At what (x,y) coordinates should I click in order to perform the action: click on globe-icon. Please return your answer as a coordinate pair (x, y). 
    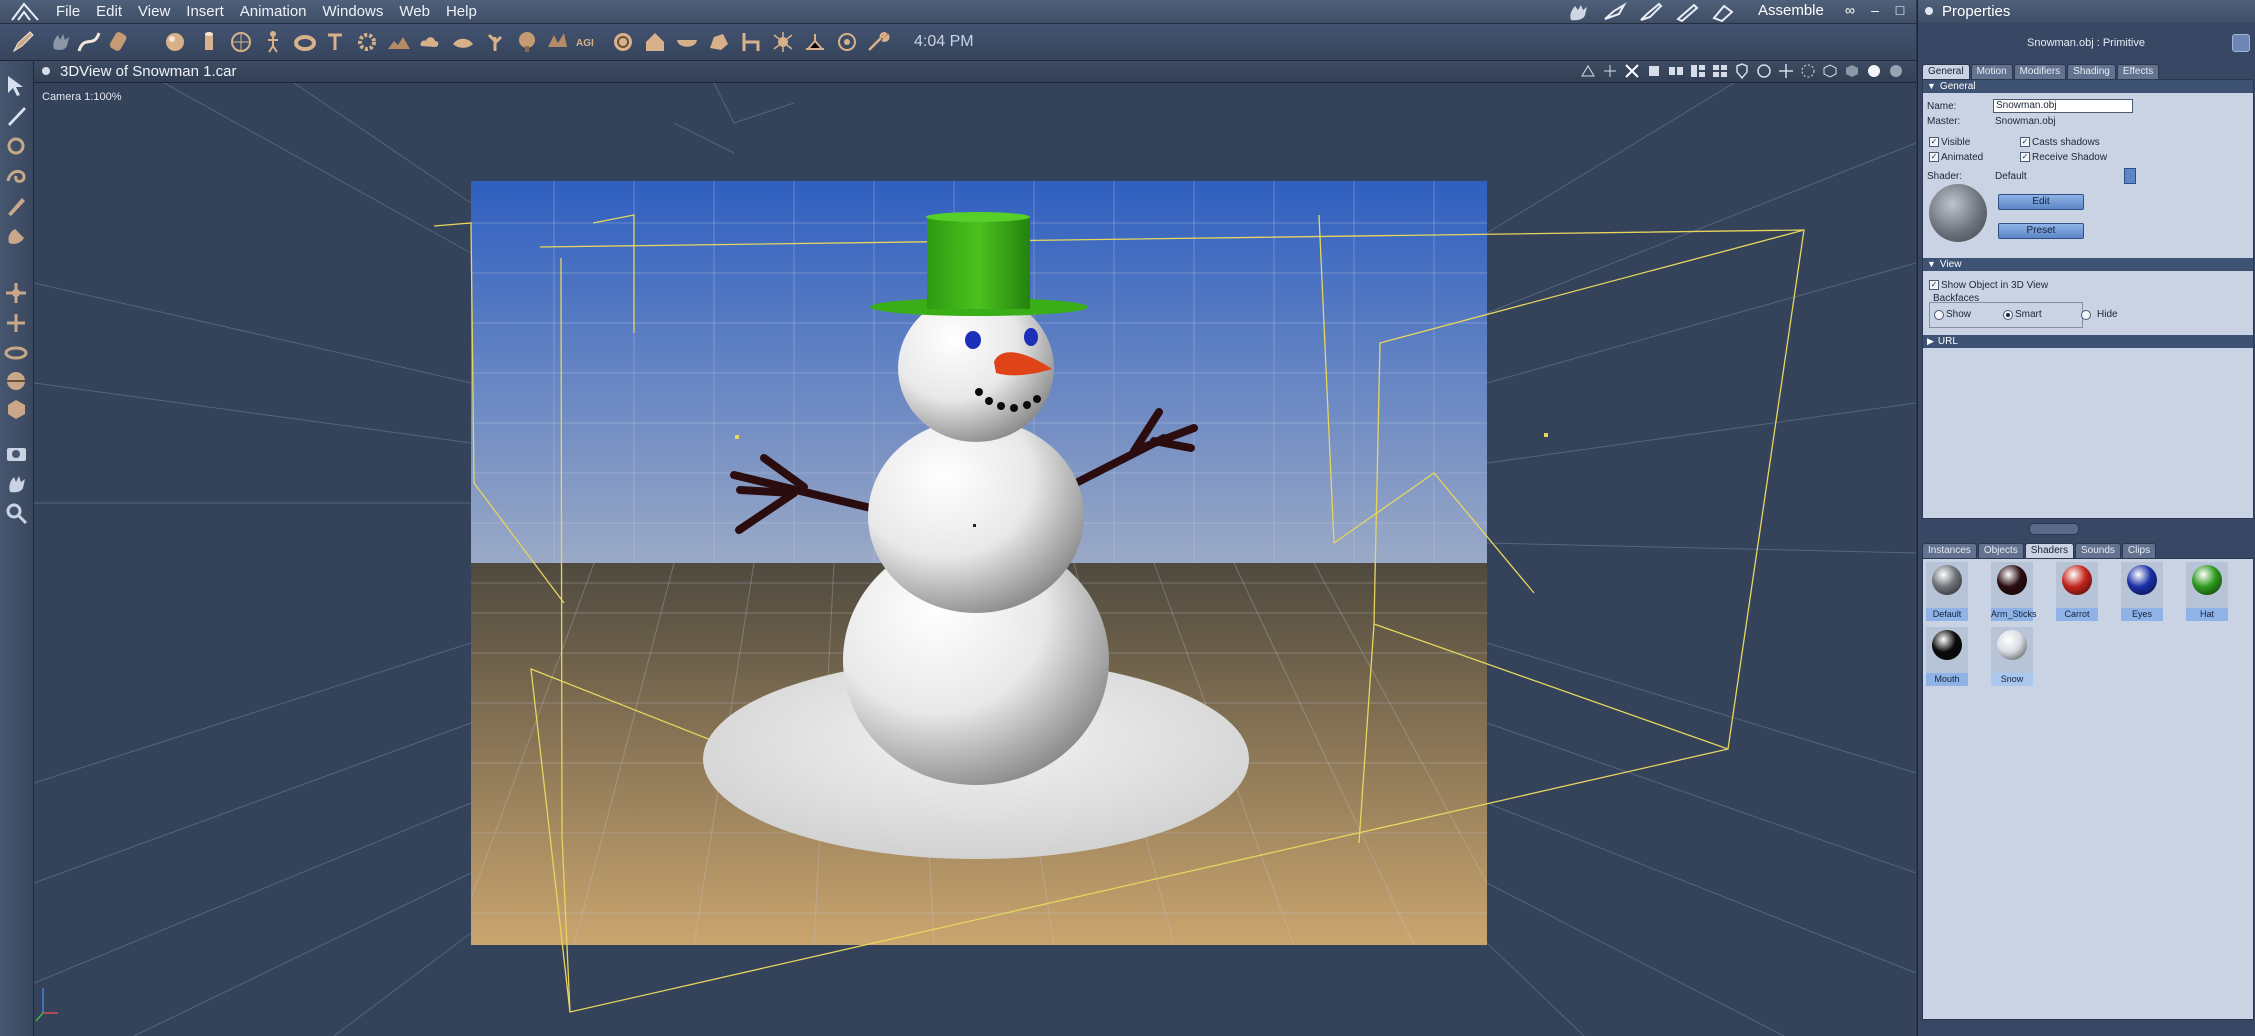
    Looking at the image, I should click on (241, 42).